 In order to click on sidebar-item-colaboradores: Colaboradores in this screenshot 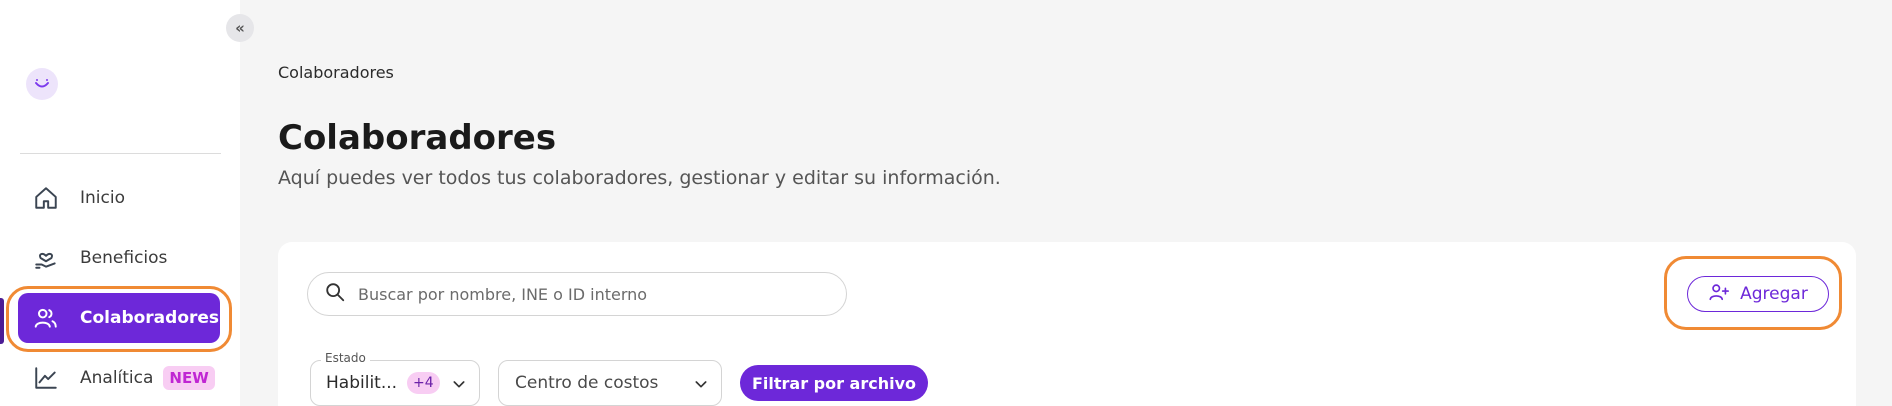, I will do `click(119, 318)`.